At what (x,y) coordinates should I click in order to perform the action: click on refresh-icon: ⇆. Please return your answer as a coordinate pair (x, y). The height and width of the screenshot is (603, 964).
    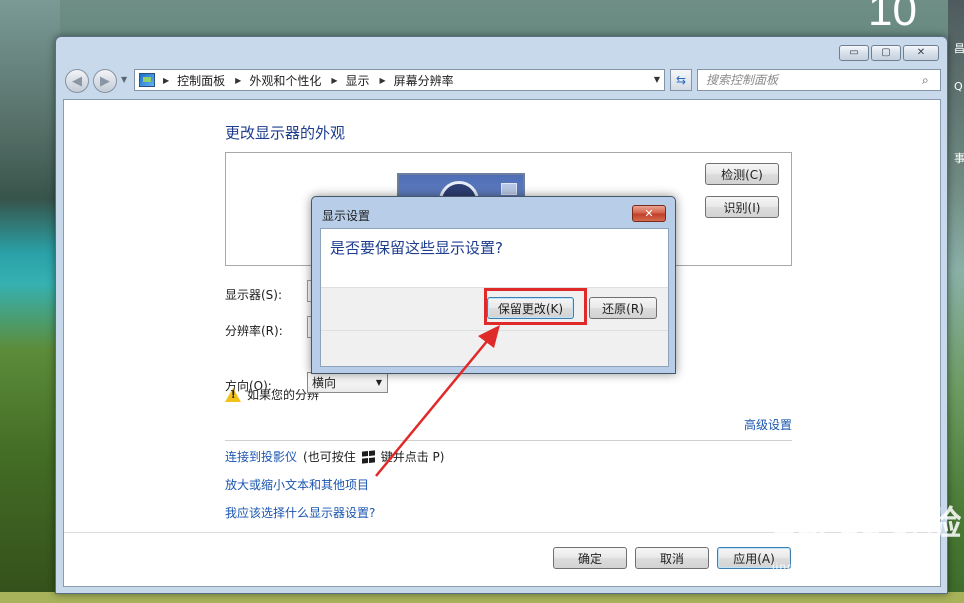
    Looking at the image, I should click on (681, 80).